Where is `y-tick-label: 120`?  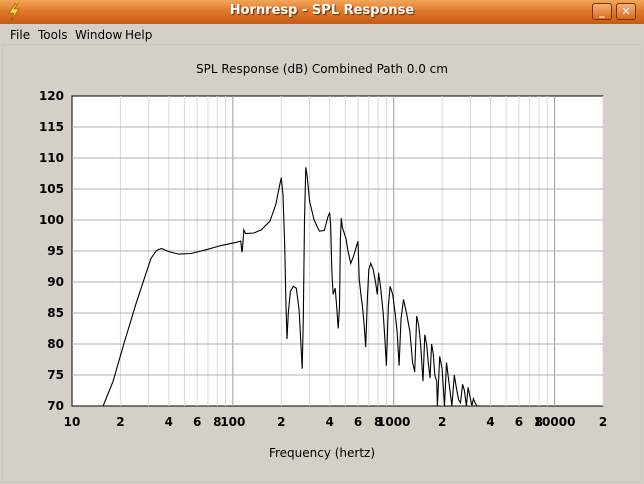 y-tick-label: 120 is located at coordinates (51, 96).